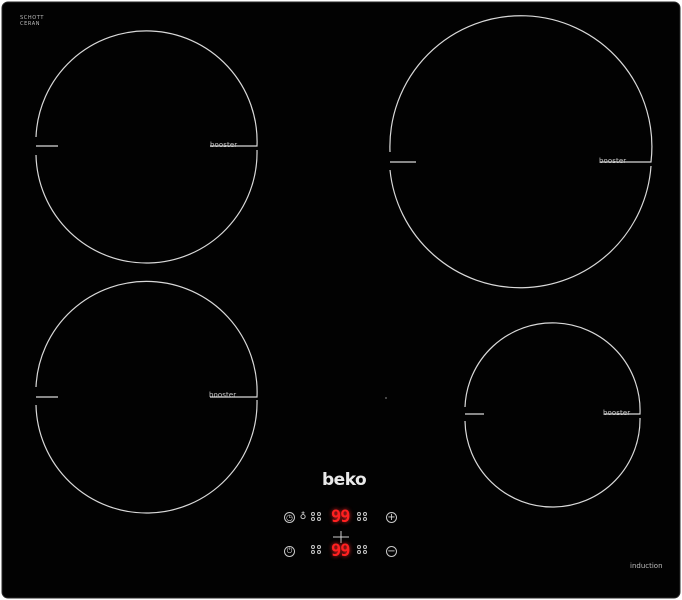 This screenshot has height=600, width=682. I want to click on glass-brand-label: SCHOTT CERAN, so click(32, 21).